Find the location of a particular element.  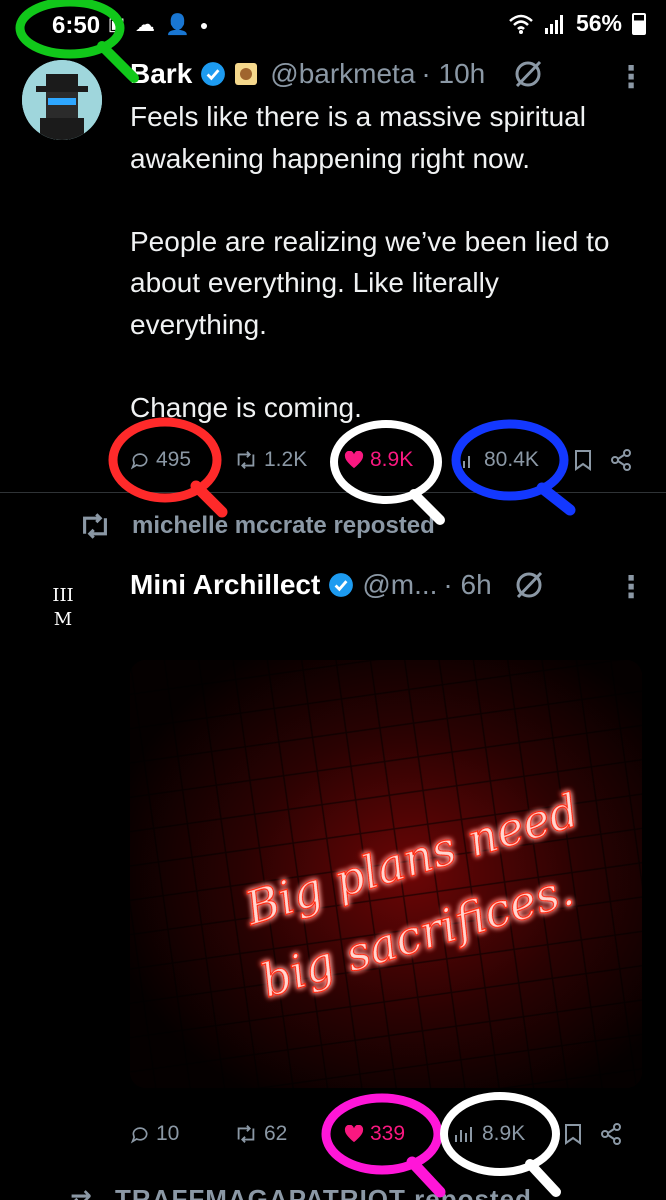

like-button: 339 is located at coordinates (399, 1134).